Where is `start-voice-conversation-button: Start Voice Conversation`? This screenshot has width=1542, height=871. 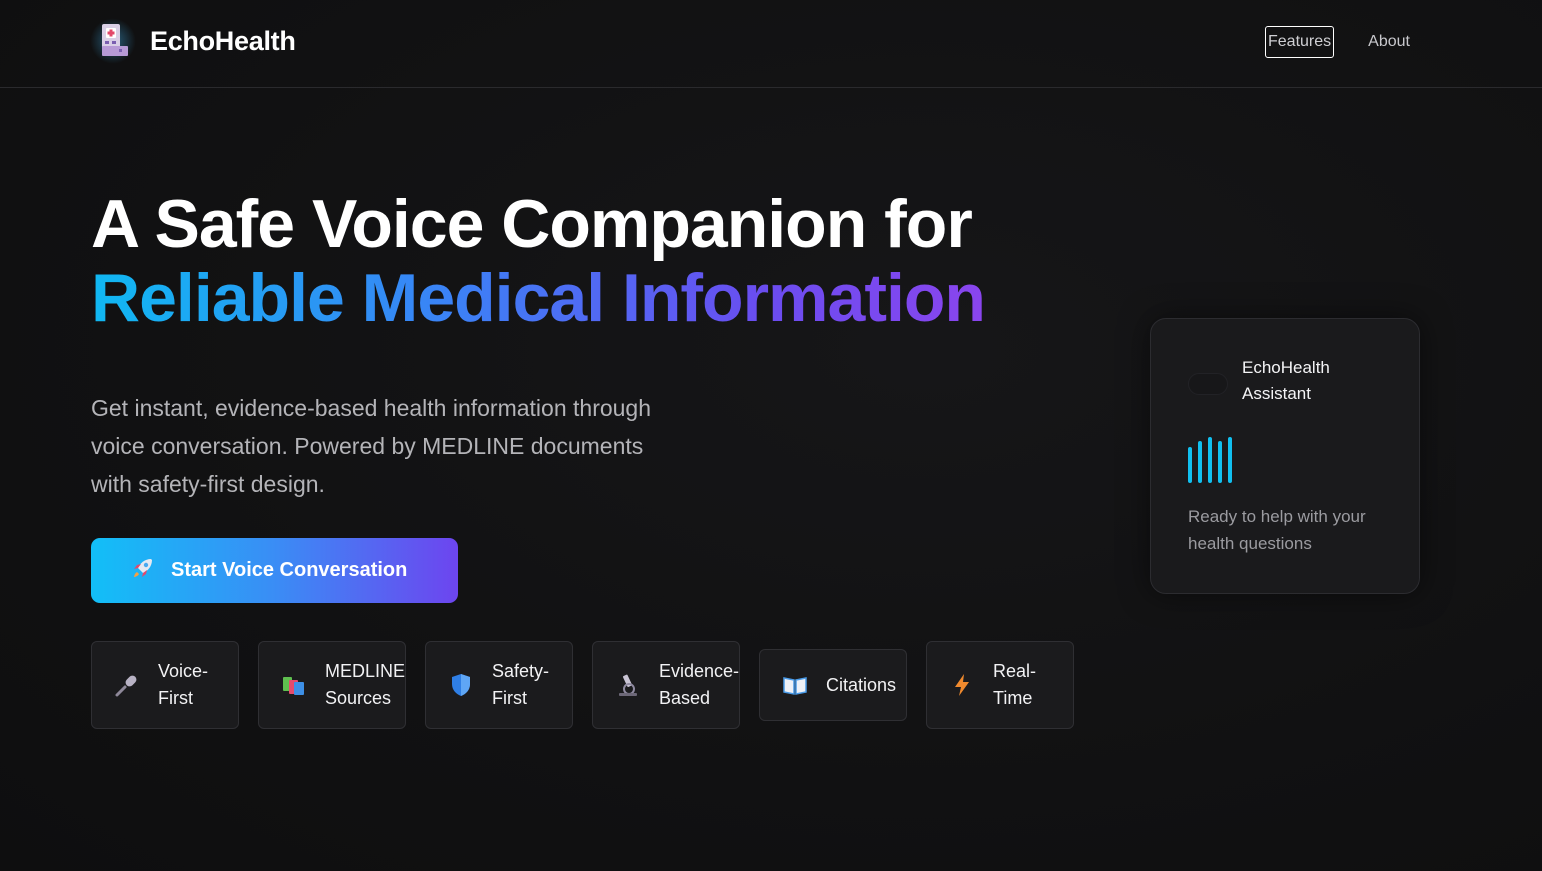
start-voice-conversation-button: Start Voice Conversation is located at coordinates (274, 570).